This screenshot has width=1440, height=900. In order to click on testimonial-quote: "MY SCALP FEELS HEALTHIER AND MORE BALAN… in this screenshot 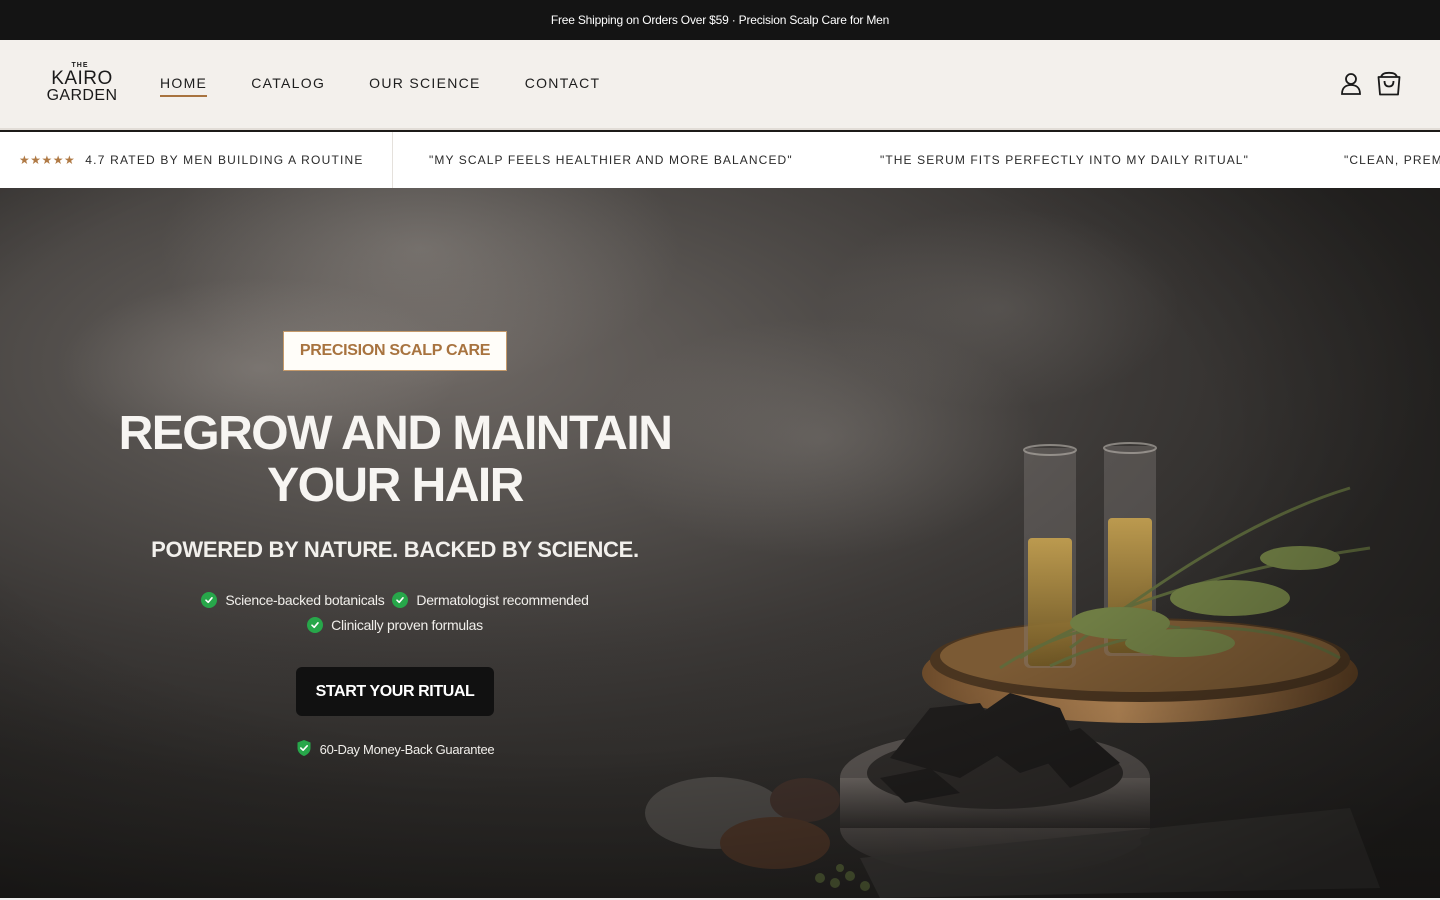, I will do `click(611, 160)`.